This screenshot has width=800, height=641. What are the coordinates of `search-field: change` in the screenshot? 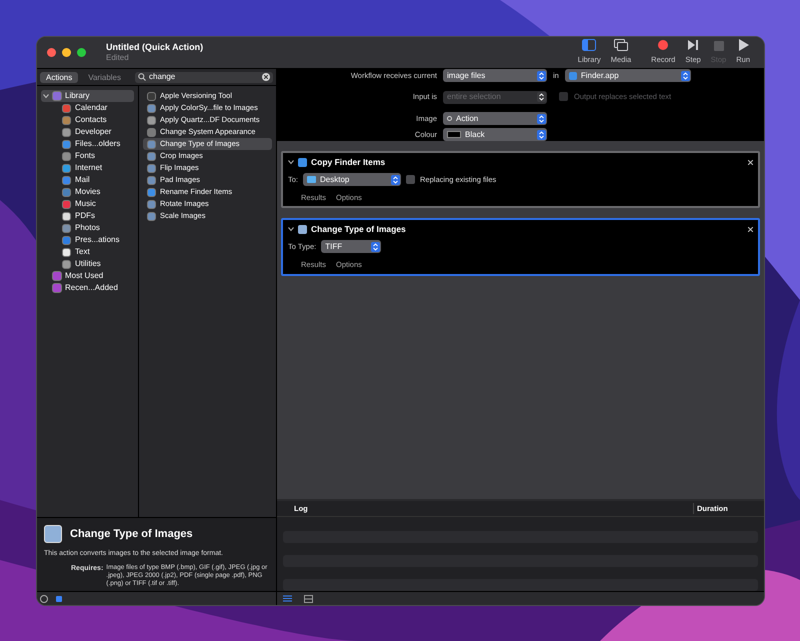 It's located at (204, 77).